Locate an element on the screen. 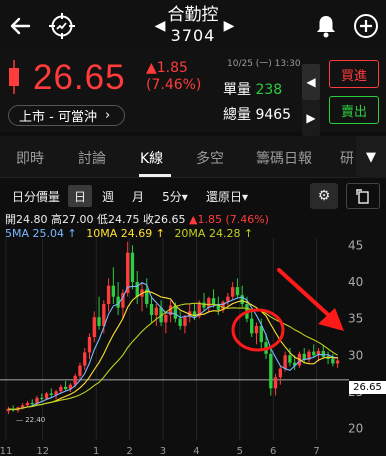  last-price-tag: 26.65 is located at coordinates (367, 387).